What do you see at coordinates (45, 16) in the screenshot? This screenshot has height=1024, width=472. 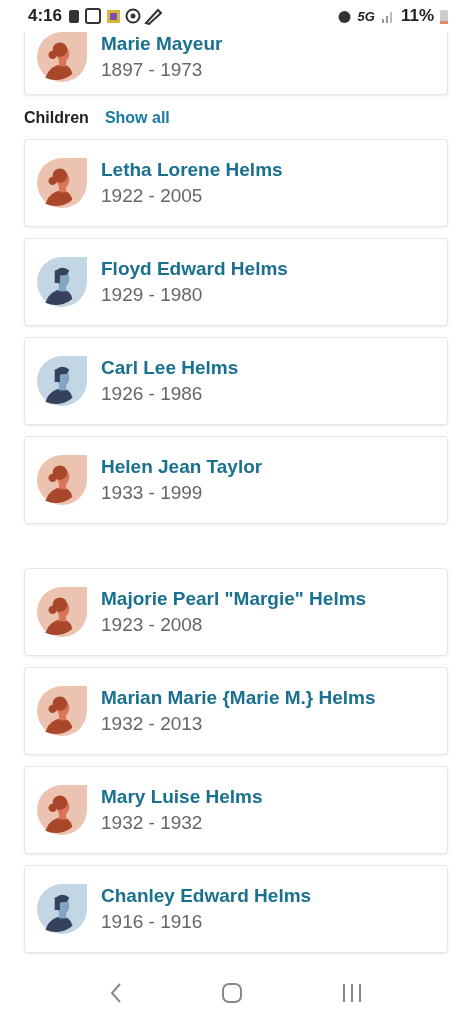 I see `clock-time: 4:16` at bounding box center [45, 16].